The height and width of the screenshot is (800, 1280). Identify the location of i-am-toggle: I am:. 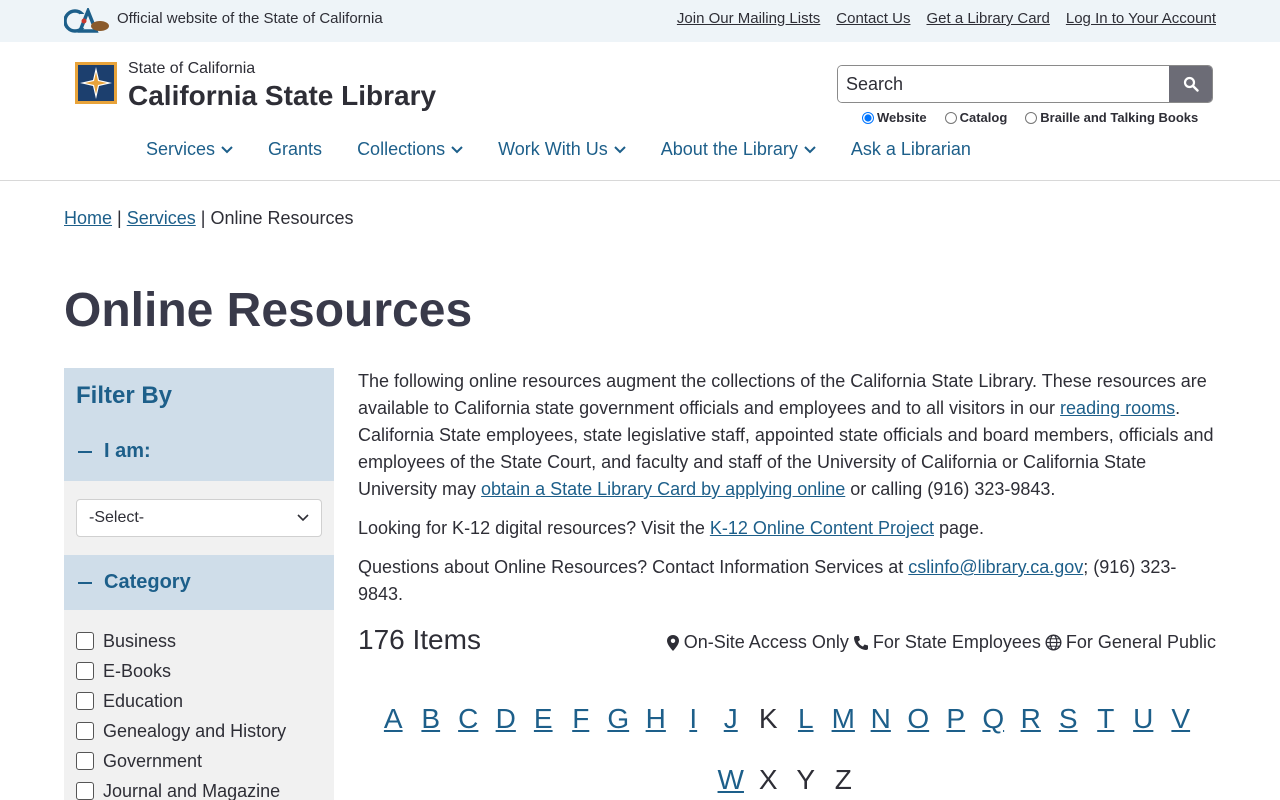
(114, 451).